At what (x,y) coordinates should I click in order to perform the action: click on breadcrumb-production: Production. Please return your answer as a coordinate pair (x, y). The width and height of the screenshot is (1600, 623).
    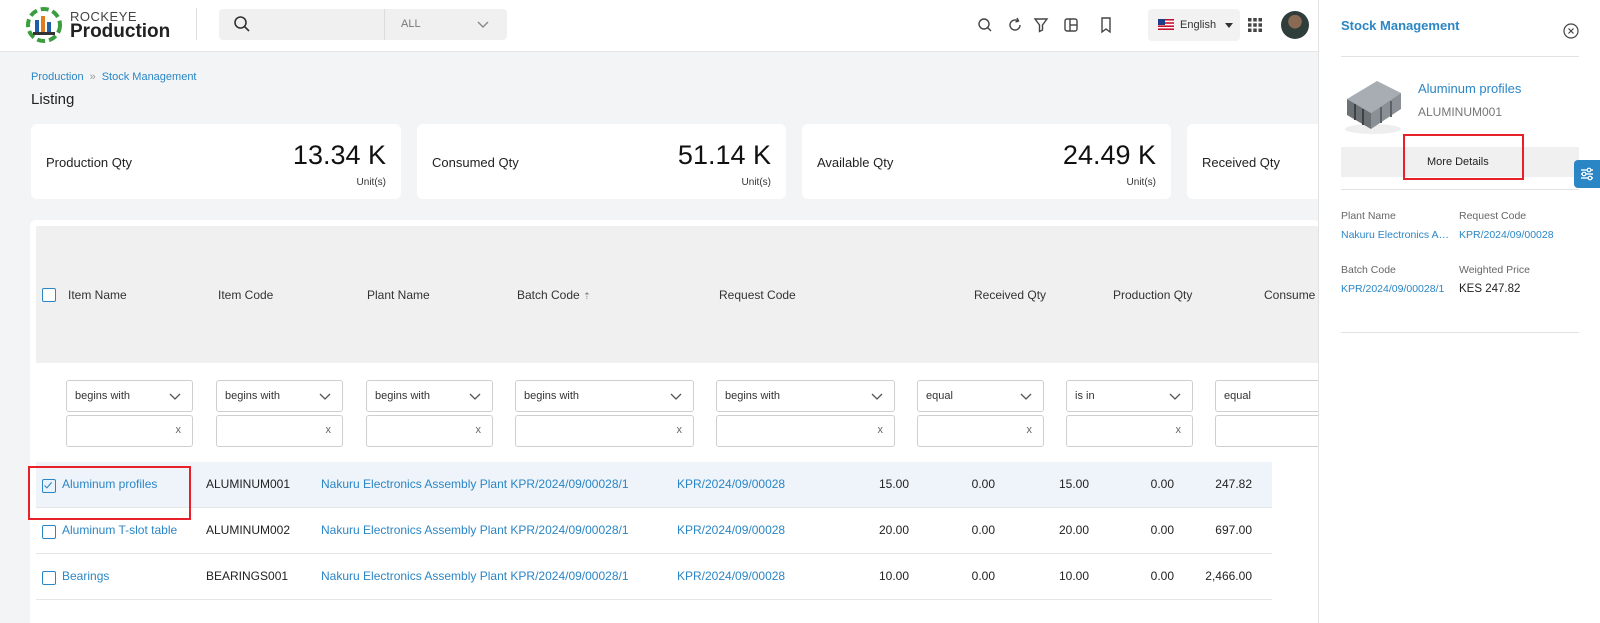
    Looking at the image, I should click on (57, 77).